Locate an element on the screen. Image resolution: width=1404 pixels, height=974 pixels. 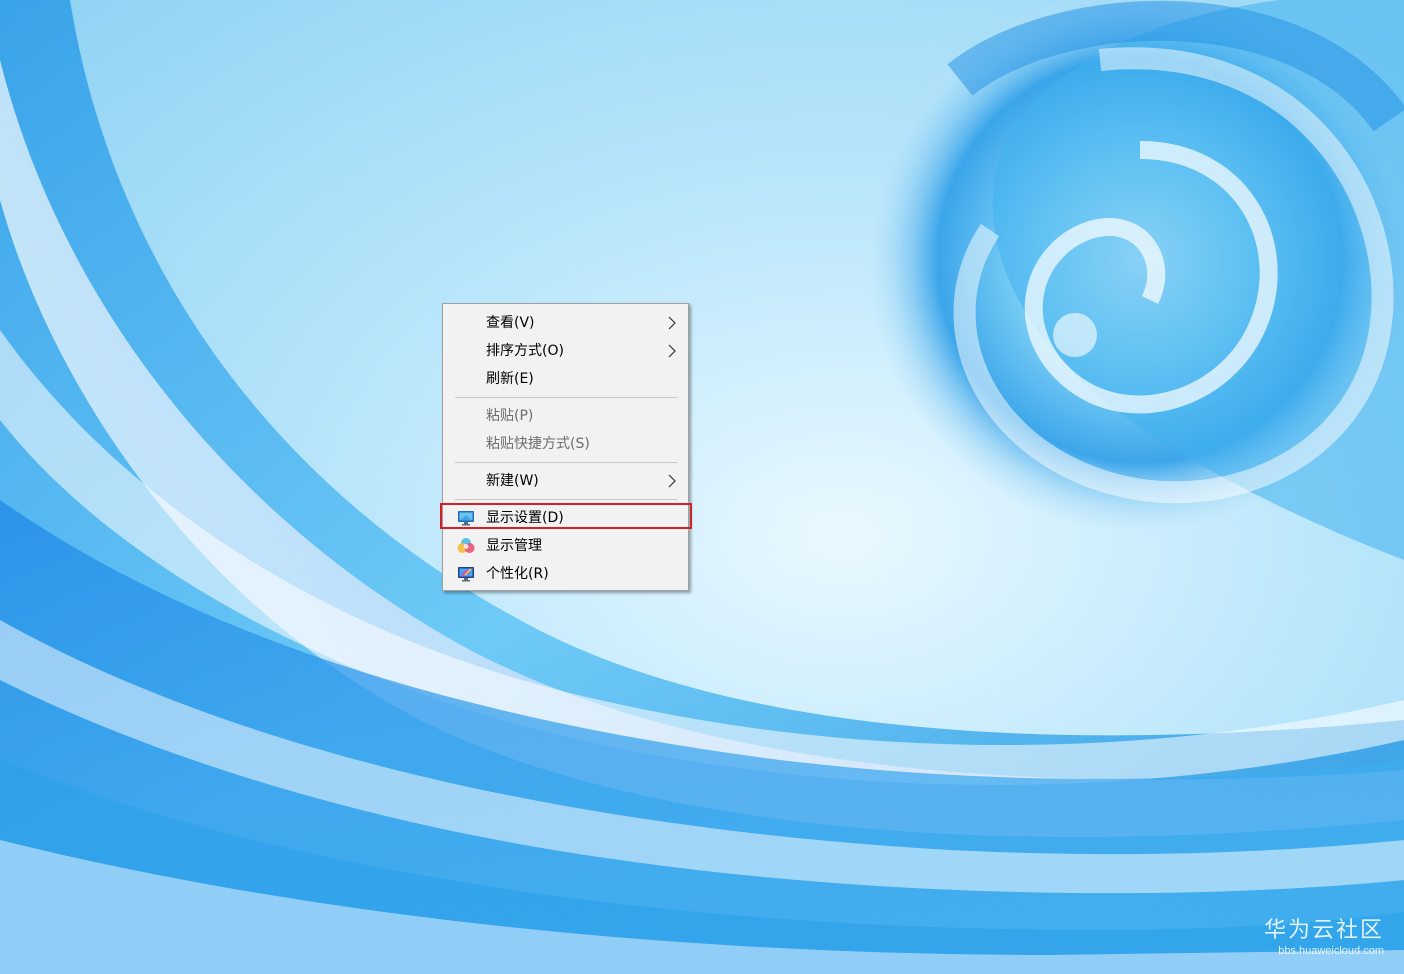
menu-item-display-settings: 显示设置(D) is located at coordinates (566, 518).